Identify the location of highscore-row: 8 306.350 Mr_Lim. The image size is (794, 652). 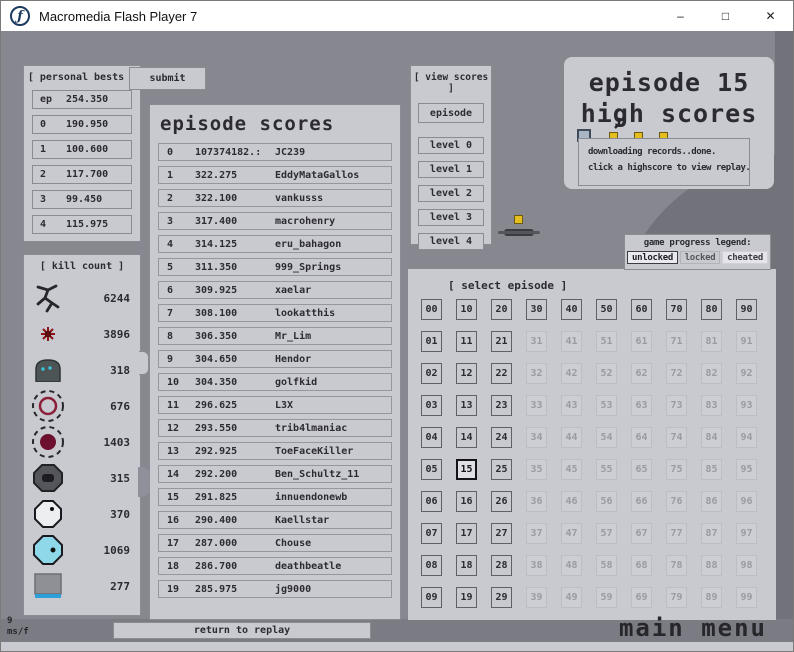
(275, 336).